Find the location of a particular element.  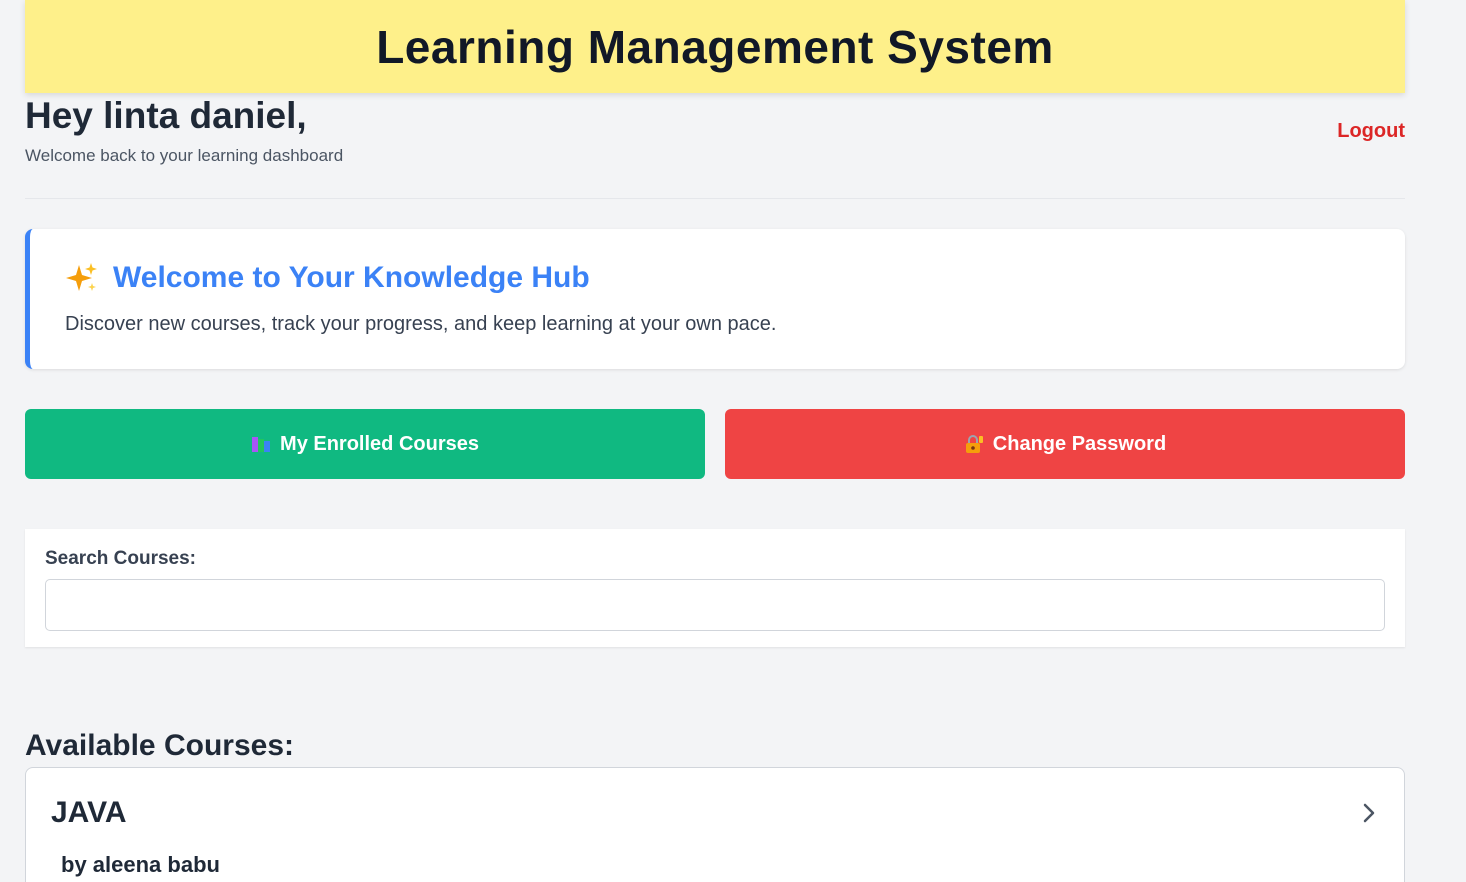

my-enrolled-courses-label: My Enrolled Courses is located at coordinates (379, 443).